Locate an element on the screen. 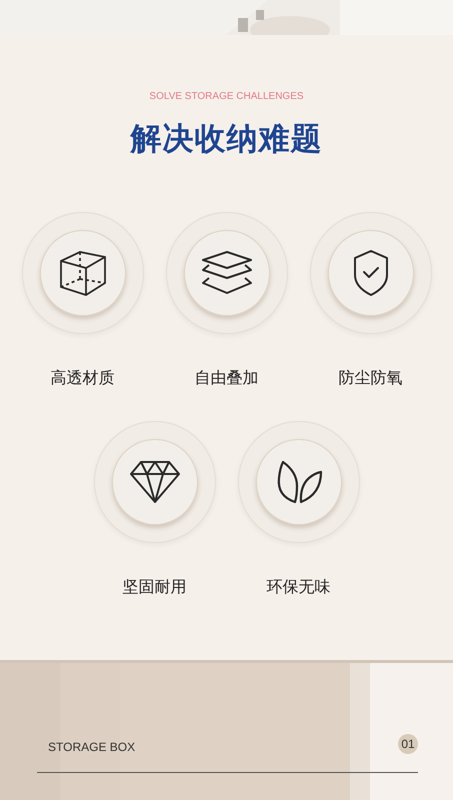  cube-icon is located at coordinates (83, 273).